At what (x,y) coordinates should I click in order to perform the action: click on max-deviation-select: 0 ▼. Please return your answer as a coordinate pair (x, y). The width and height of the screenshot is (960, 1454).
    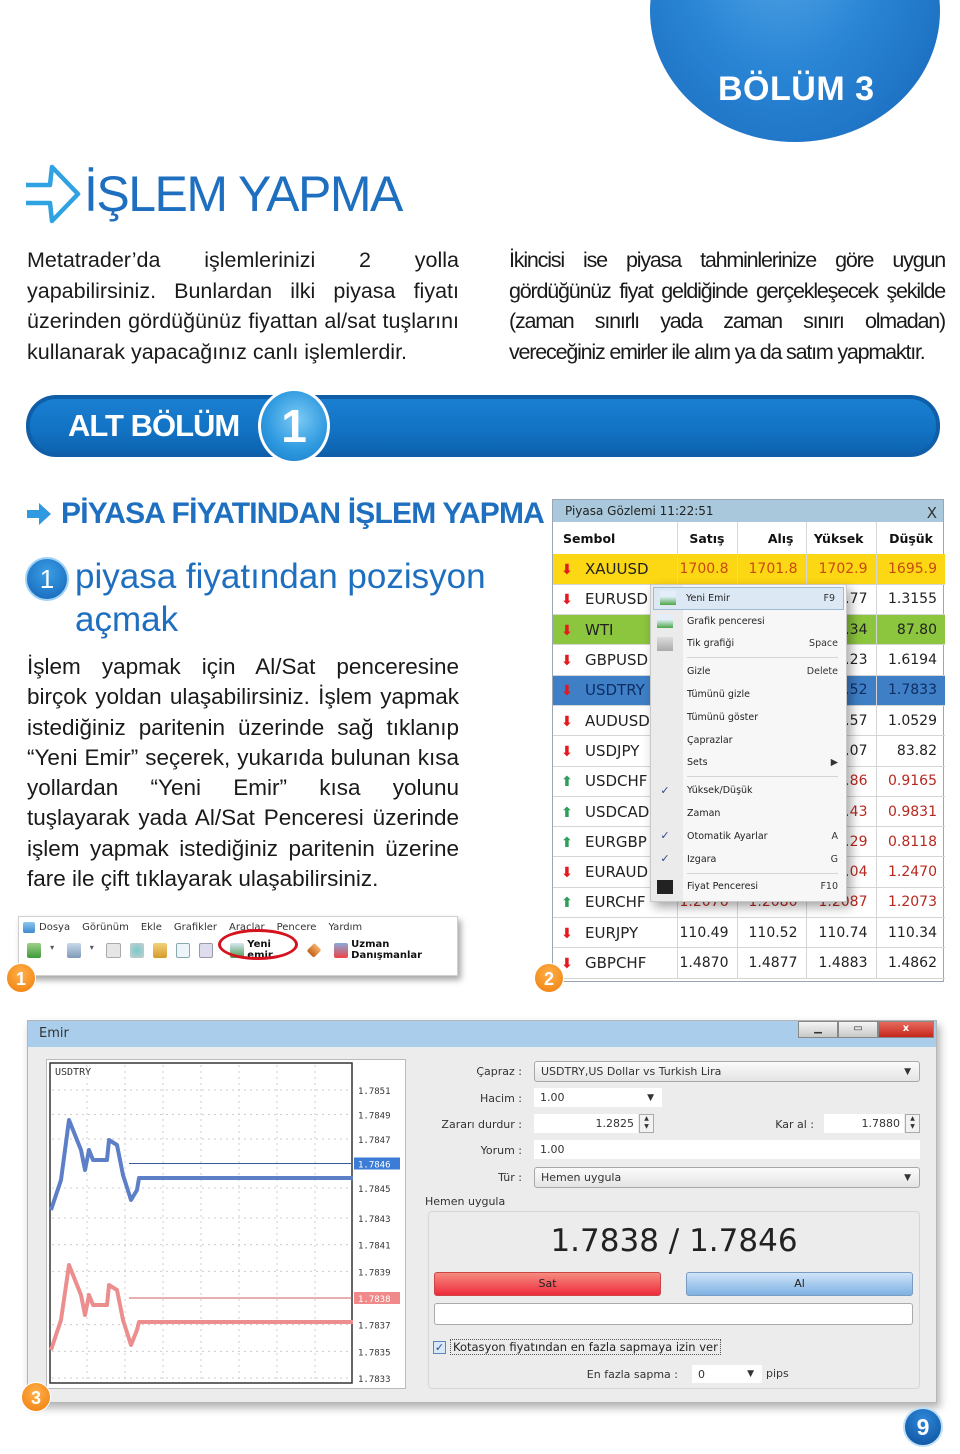
    Looking at the image, I should click on (727, 1374).